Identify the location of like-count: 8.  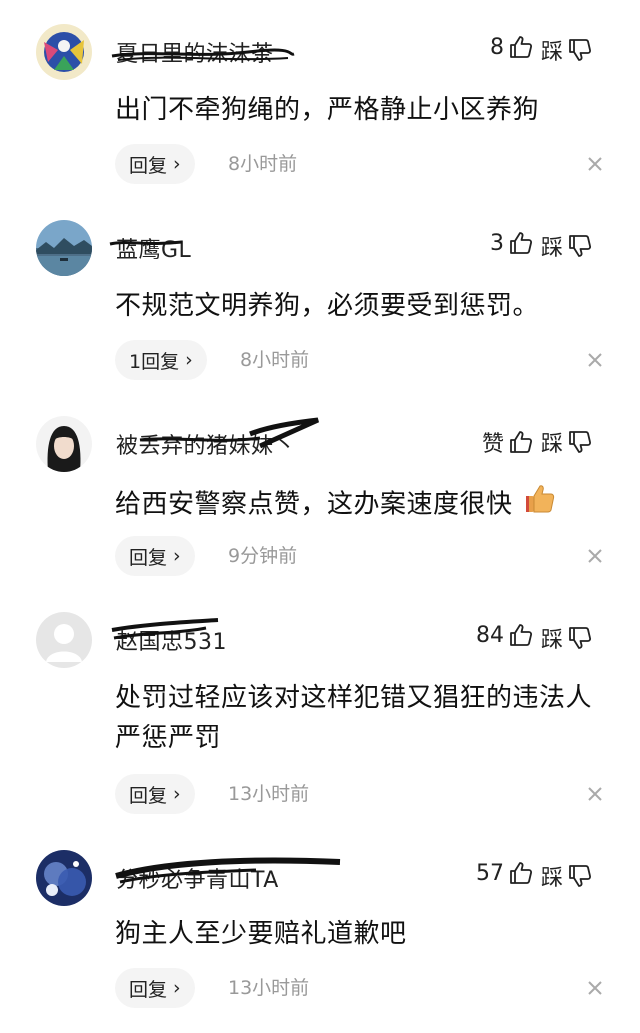
(497, 47).